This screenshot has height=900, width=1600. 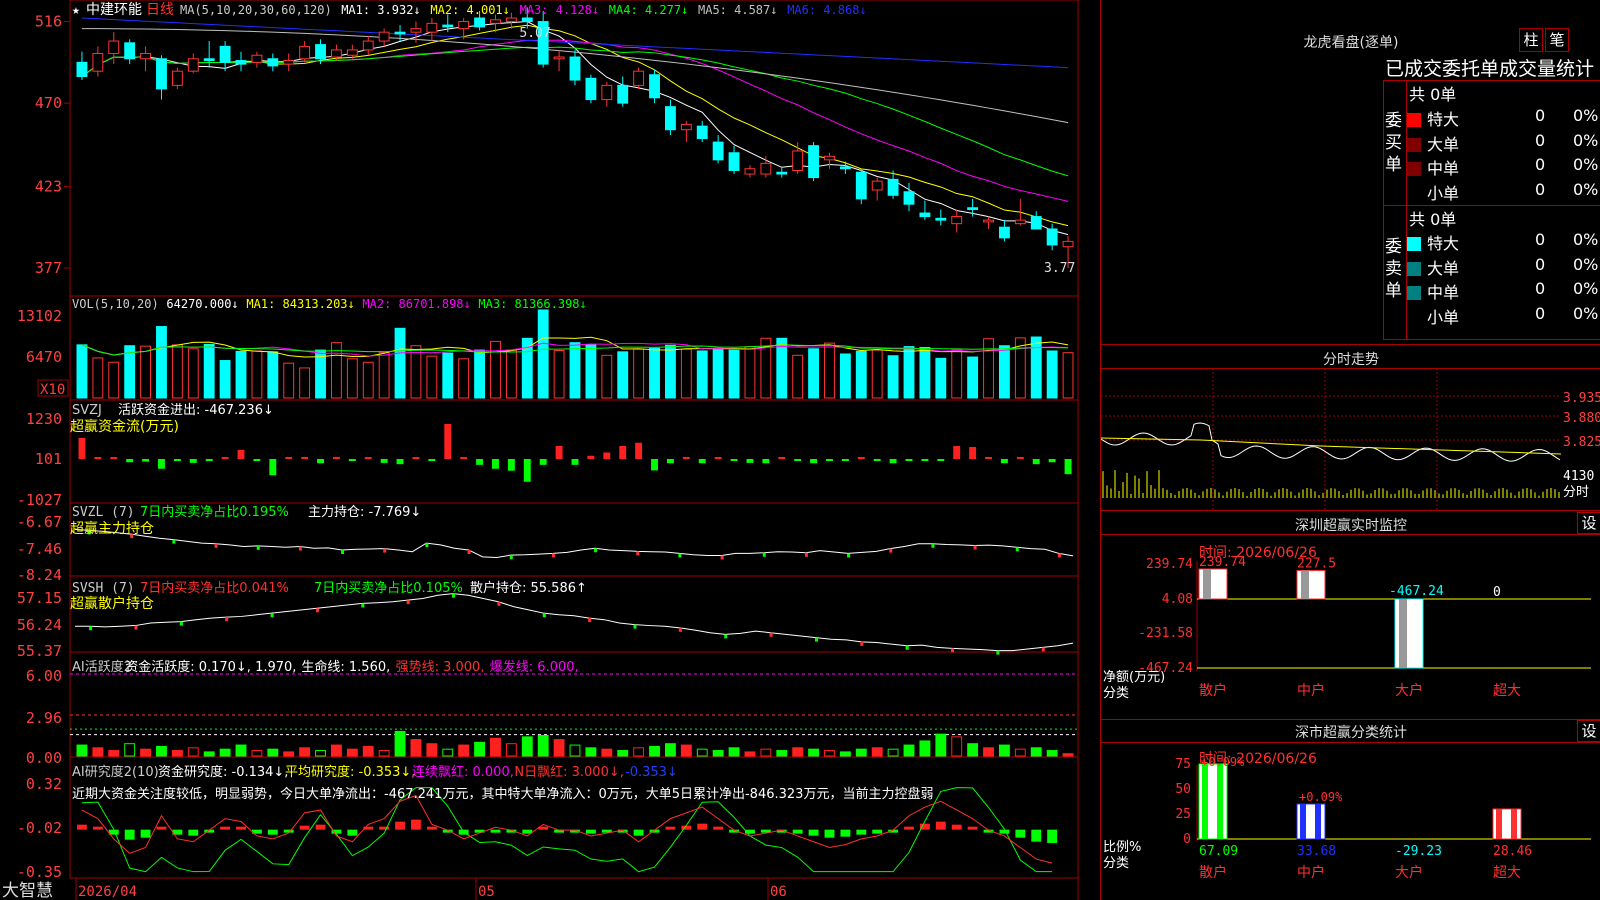 What do you see at coordinates (1443, 243) in the screenshot?
I see `row-label: 特大` at bounding box center [1443, 243].